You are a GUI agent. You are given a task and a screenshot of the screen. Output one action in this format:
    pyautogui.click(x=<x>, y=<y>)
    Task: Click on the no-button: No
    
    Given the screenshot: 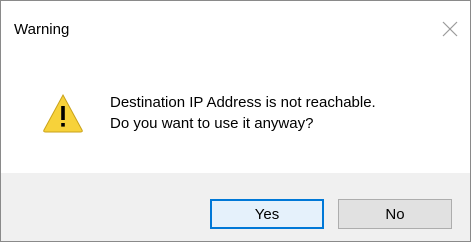 What is the action you would take?
    pyautogui.click(x=395, y=214)
    